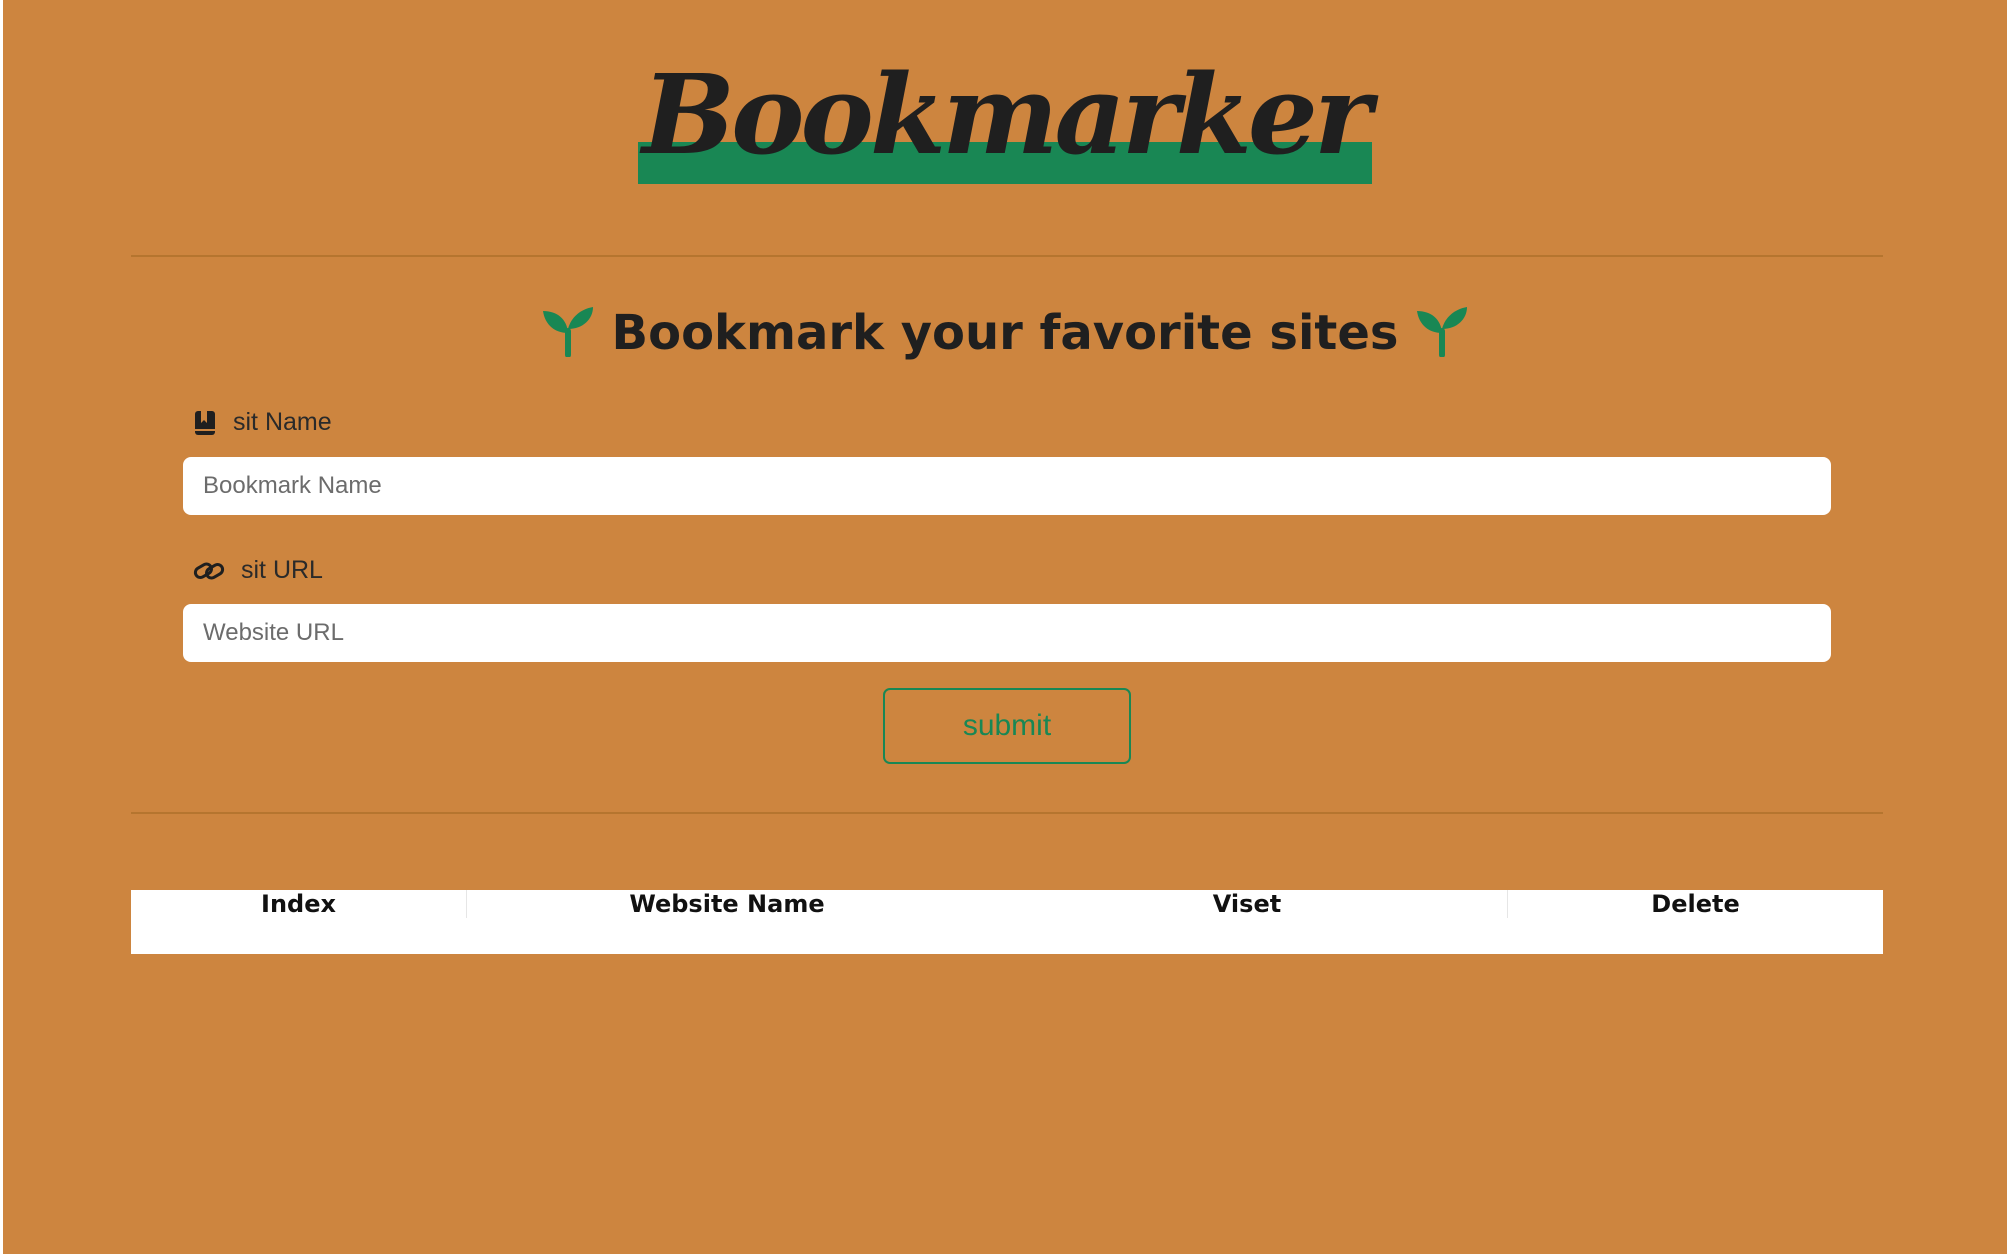 The width and height of the screenshot is (2010, 1254). Describe the element at coordinates (205, 423) in the screenshot. I see `bookmark-icon` at that location.